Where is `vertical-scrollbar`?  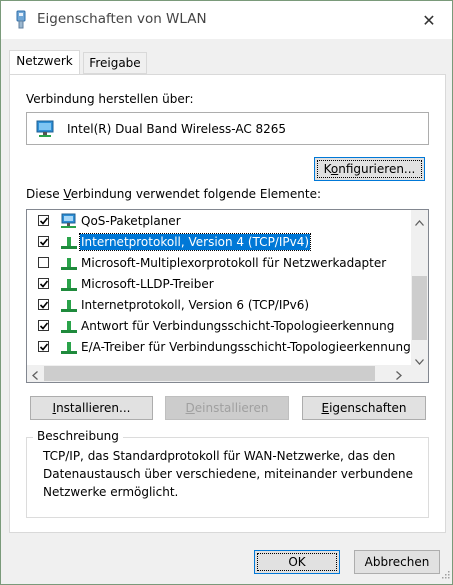
vertical-scrollbar is located at coordinates (419, 287).